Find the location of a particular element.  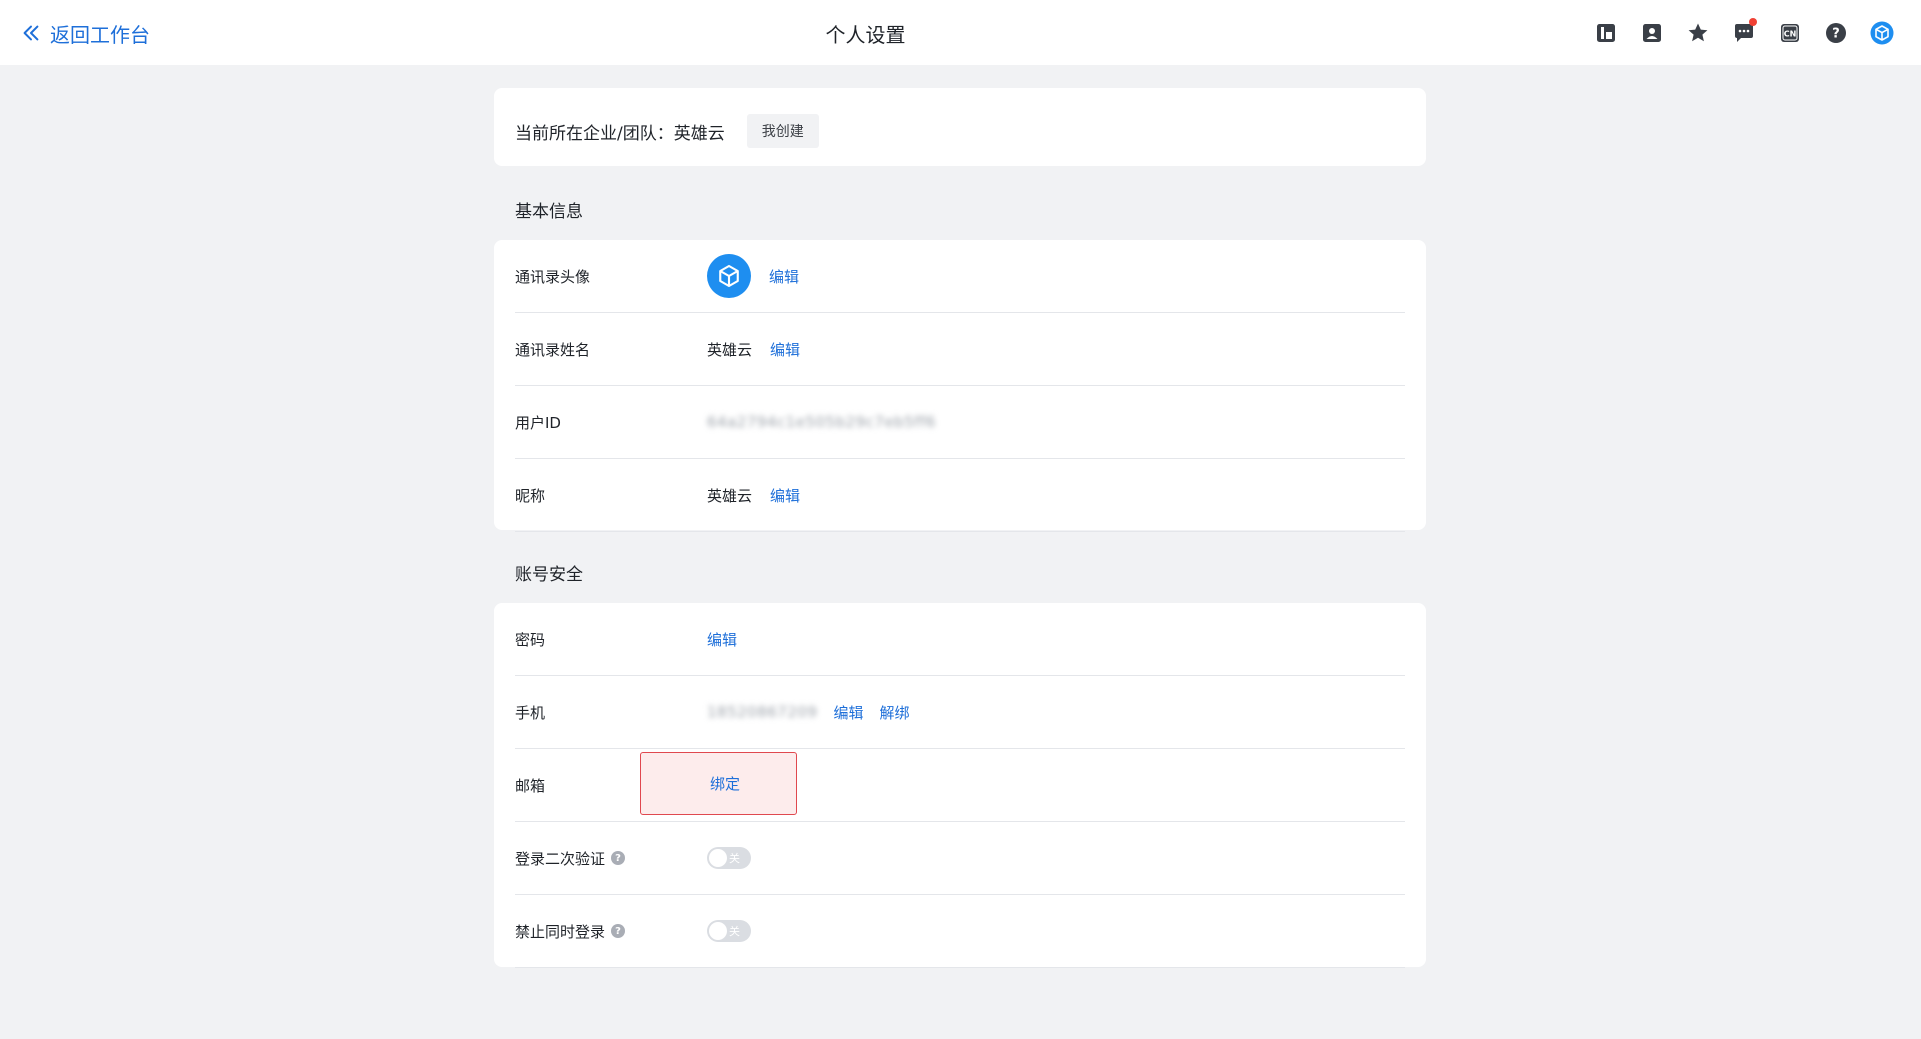

row-label: 密码 is located at coordinates (530, 639).